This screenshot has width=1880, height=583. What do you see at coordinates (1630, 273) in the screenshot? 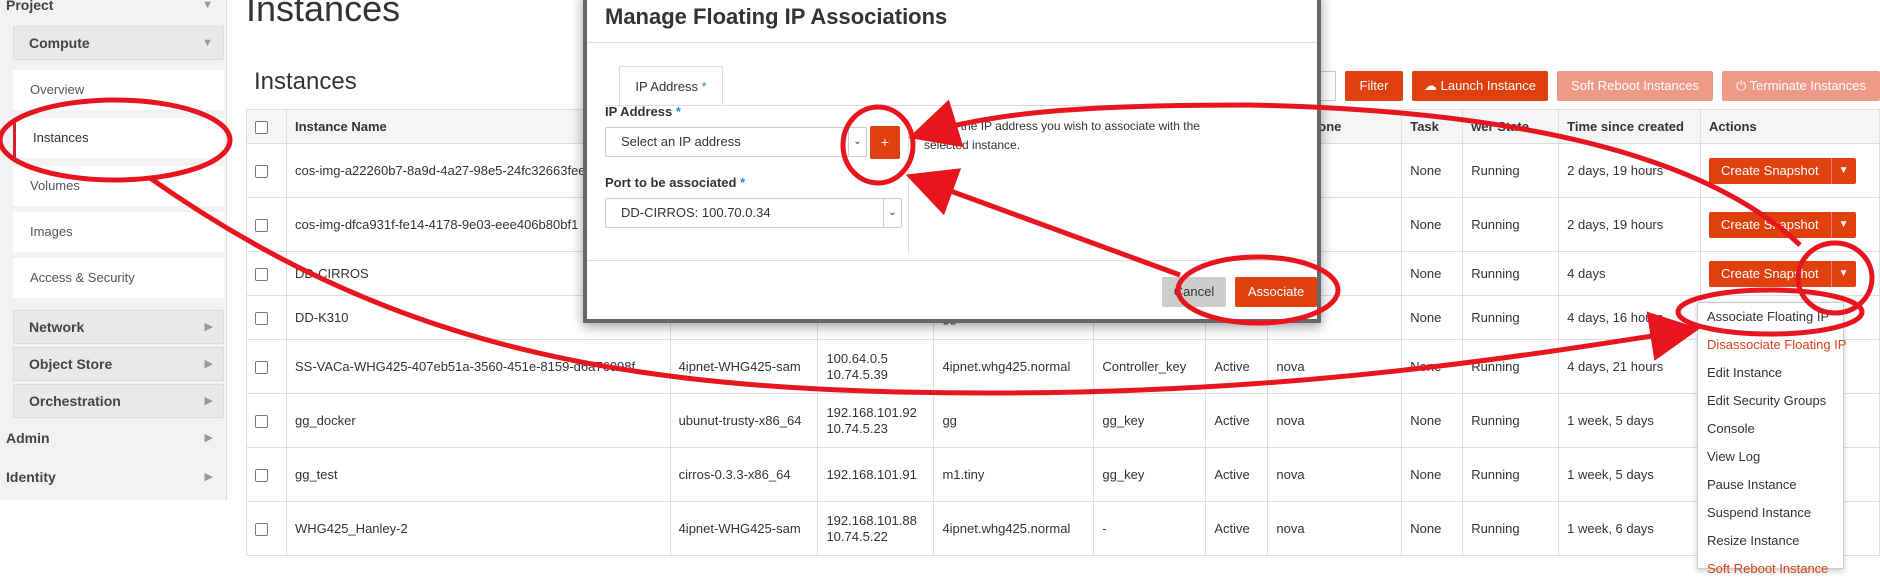
I see `time-since-created: 4 days` at bounding box center [1630, 273].